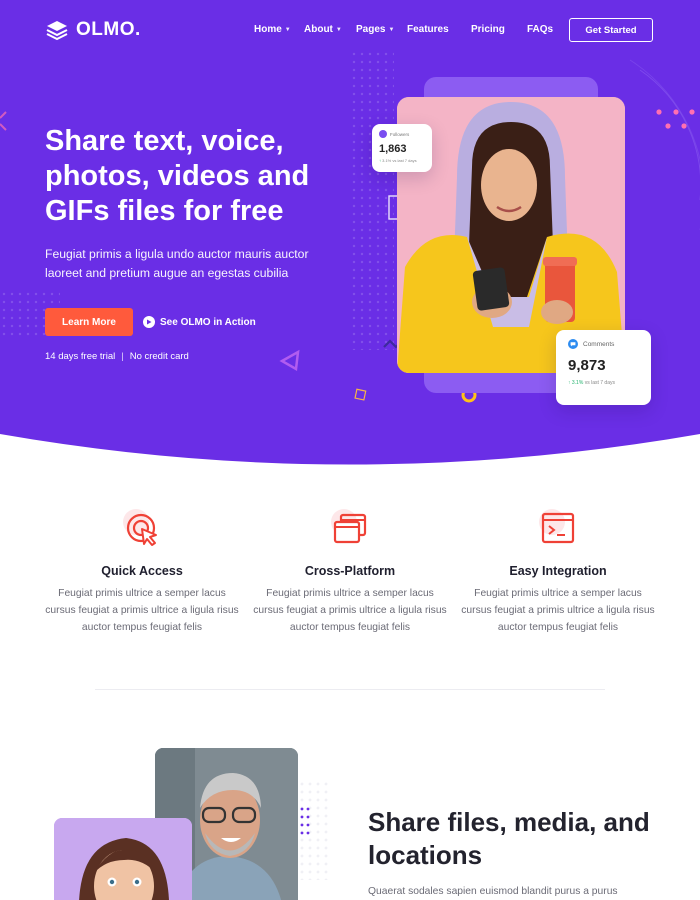 The image size is (700, 900). I want to click on comments-trend-text: vs last 7 days, so click(599, 383).